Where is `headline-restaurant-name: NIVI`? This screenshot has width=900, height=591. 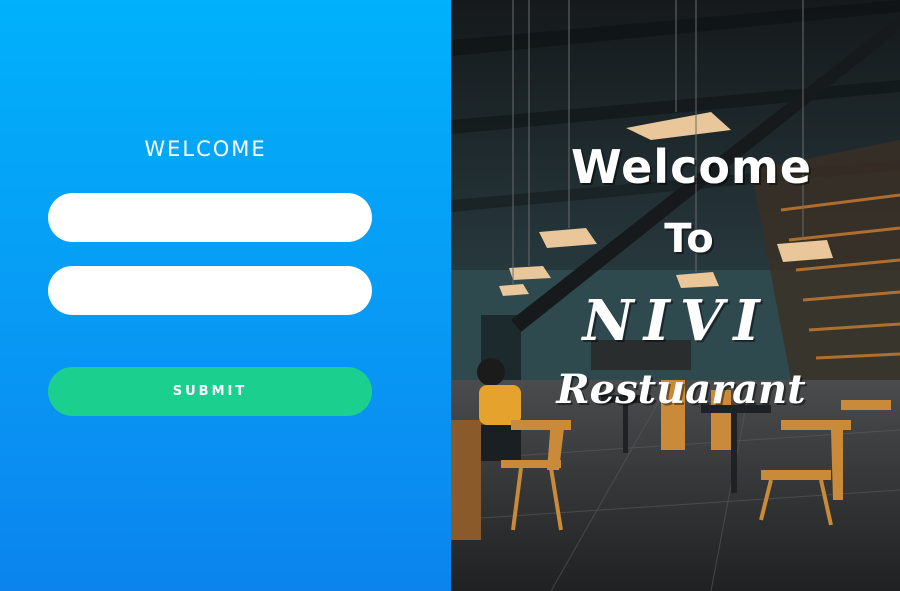 headline-restaurant-name: NIVI is located at coordinates (676, 321).